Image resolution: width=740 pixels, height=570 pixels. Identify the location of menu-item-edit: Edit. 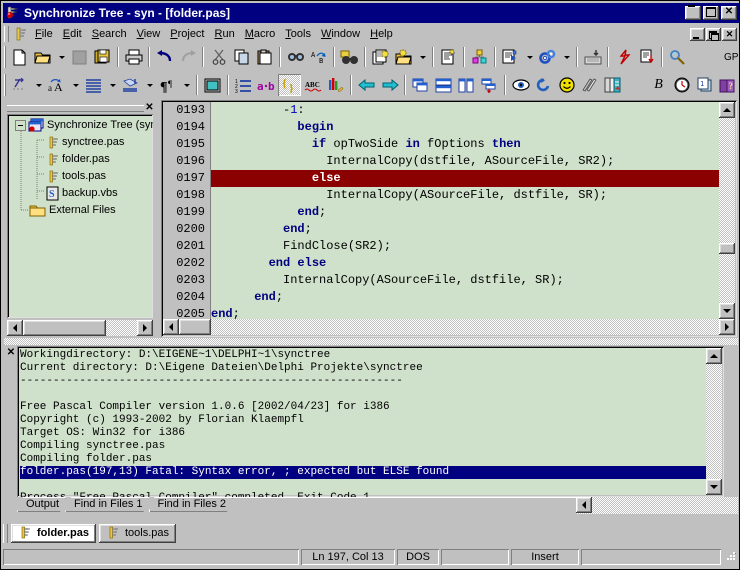
(72, 34).